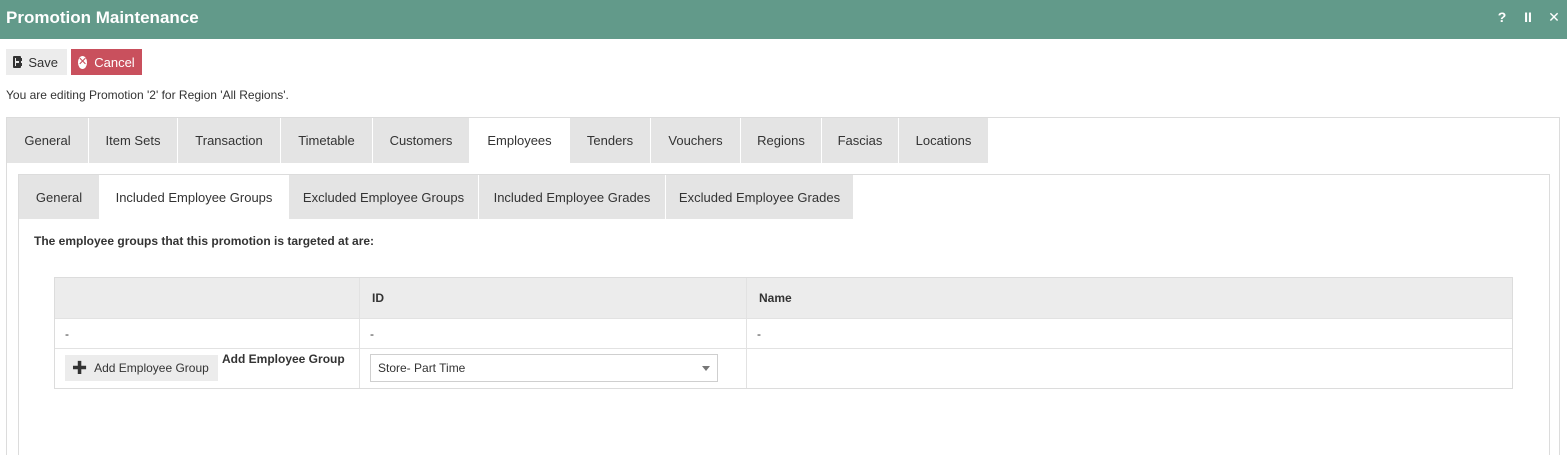 The height and width of the screenshot is (455, 1567). What do you see at coordinates (229, 140) in the screenshot?
I see `tab-transaction: Transaction` at bounding box center [229, 140].